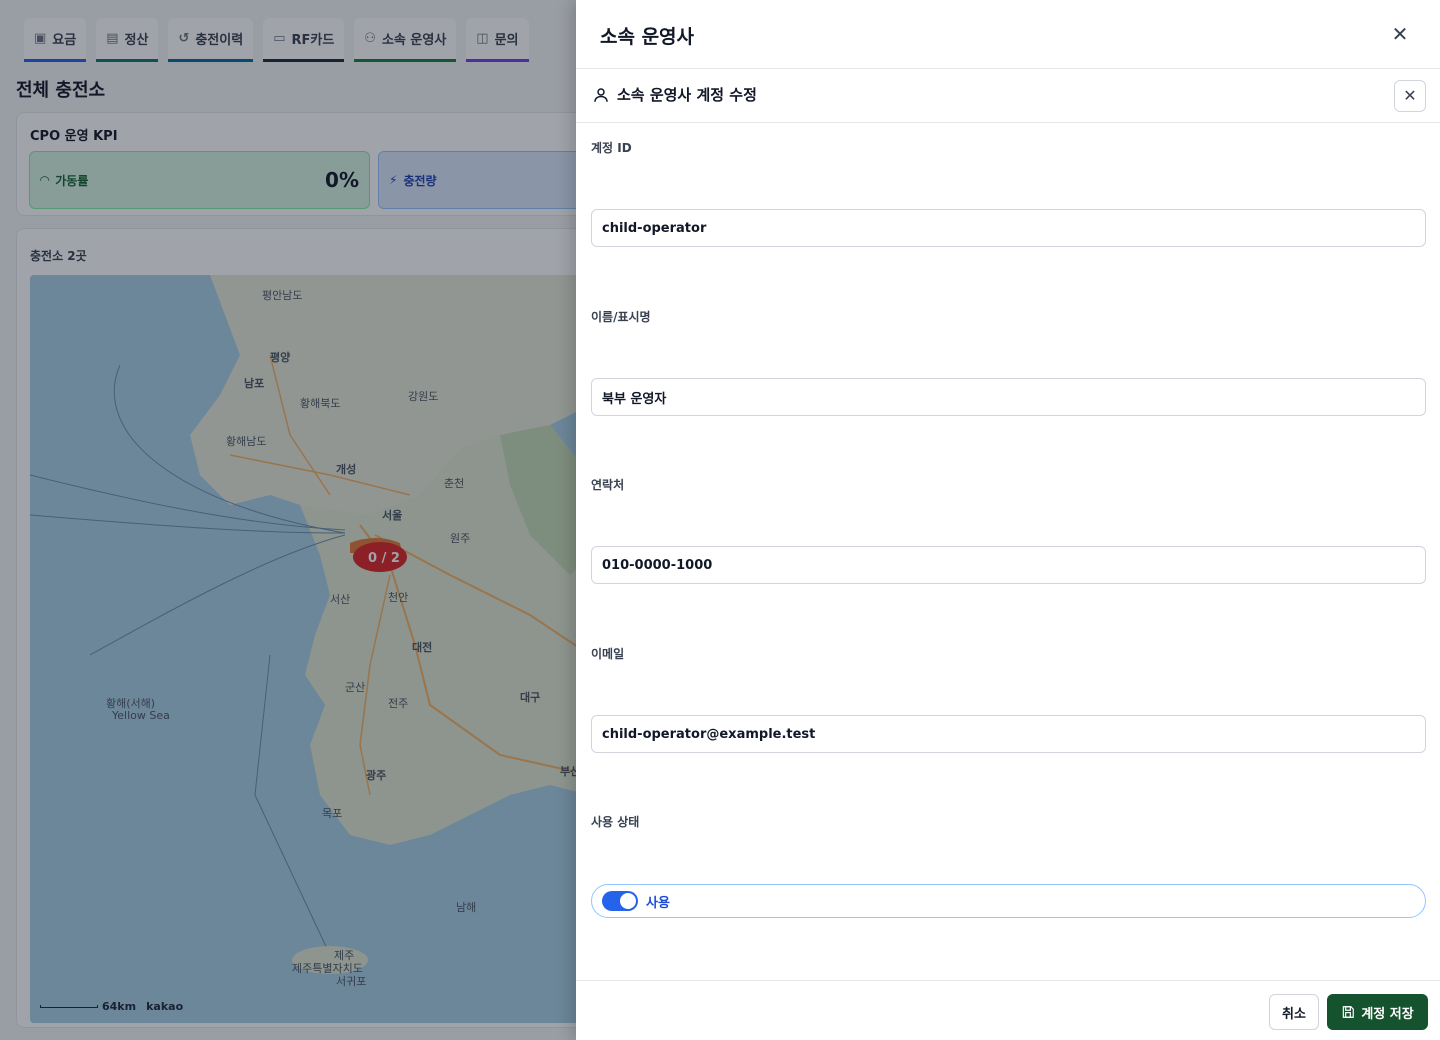 Image resolution: width=1440 pixels, height=1040 pixels. What do you see at coordinates (1387, 1014) in the screenshot?
I see `save-button-label: 계정 저장` at bounding box center [1387, 1014].